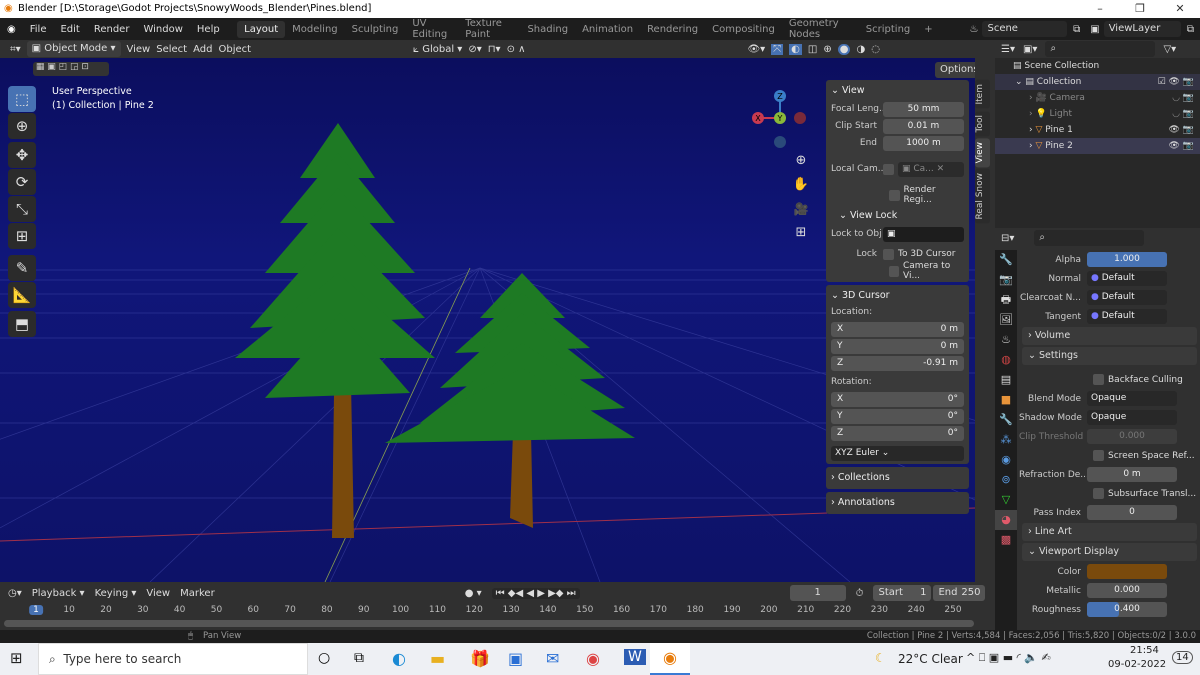 This screenshot has width=1200, height=675. Describe the element at coordinates (474, 49) in the screenshot. I see `pivot-icon: ⊘▾` at that location.